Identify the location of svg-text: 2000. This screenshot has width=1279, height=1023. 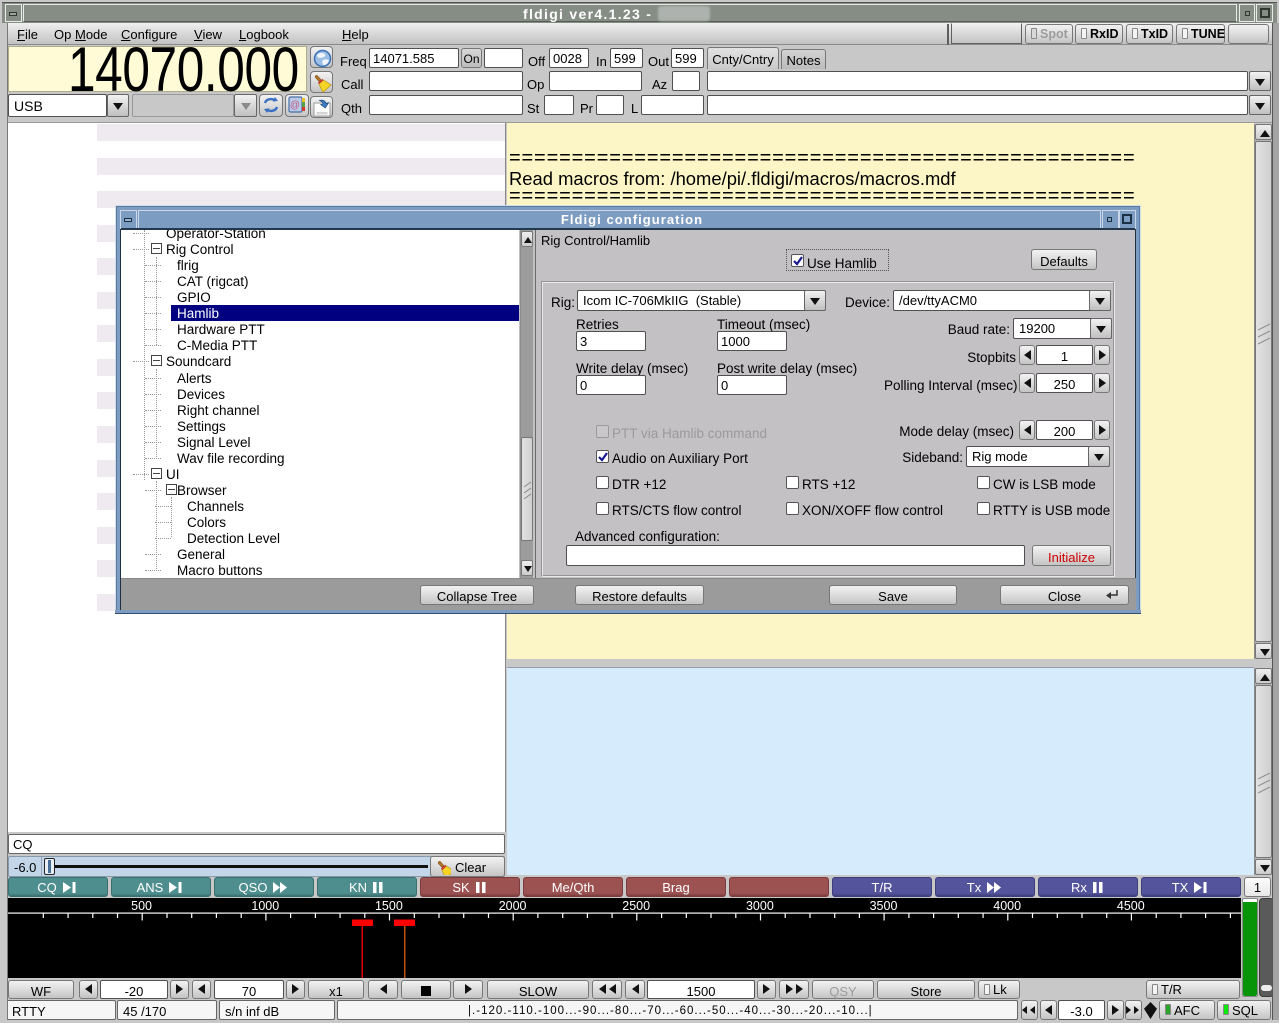
(513, 906).